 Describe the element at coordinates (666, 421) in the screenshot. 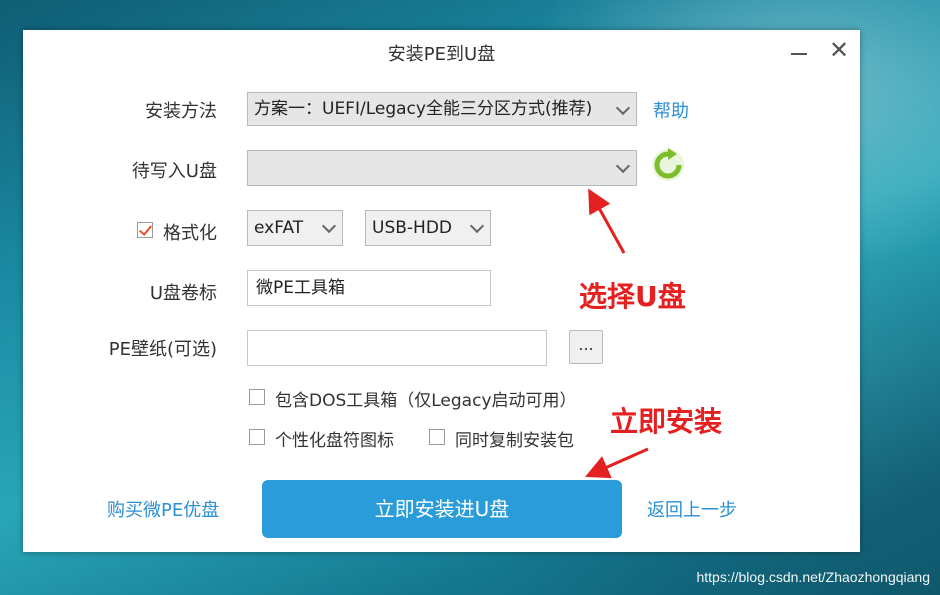

I see `annotation-install-now: 立即安装` at that location.